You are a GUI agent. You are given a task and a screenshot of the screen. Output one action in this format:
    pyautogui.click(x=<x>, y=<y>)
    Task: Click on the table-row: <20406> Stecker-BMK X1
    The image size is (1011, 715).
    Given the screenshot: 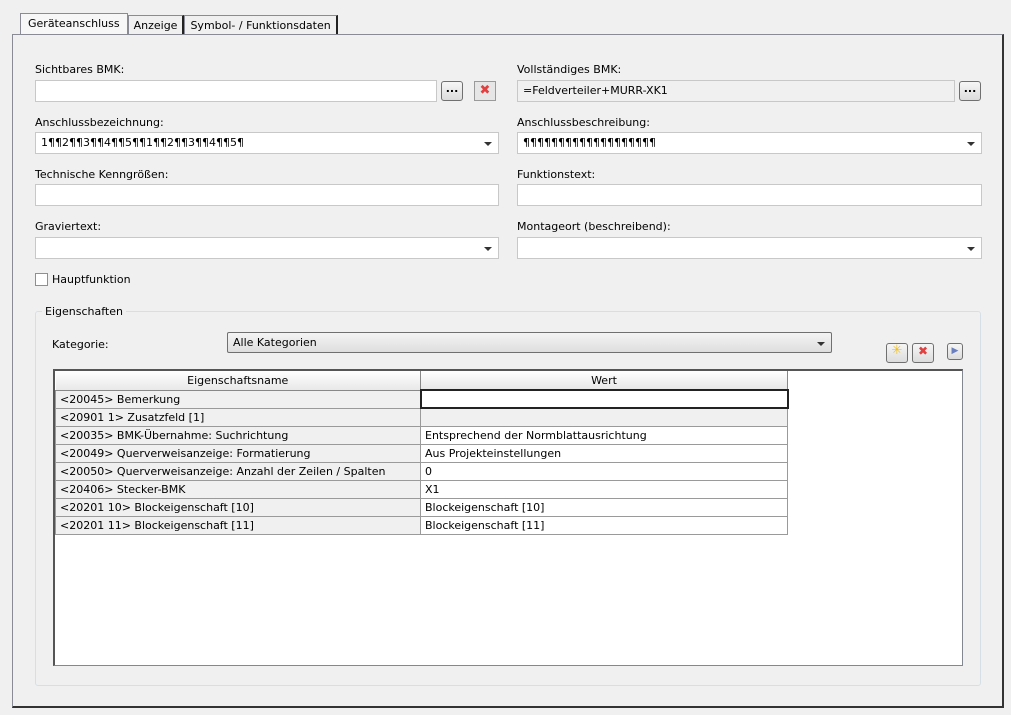 What is the action you would take?
    pyautogui.click(x=421, y=489)
    